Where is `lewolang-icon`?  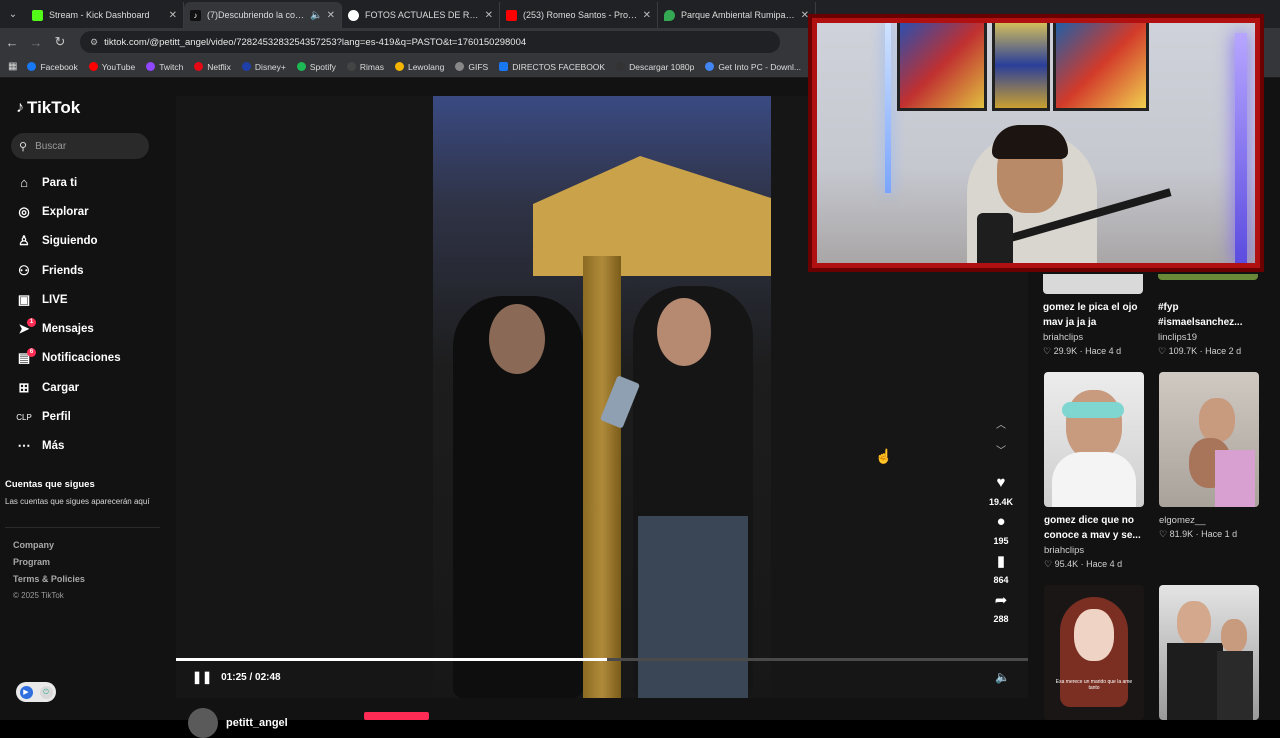
lewolang-icon is located at coordinates (399, 66).